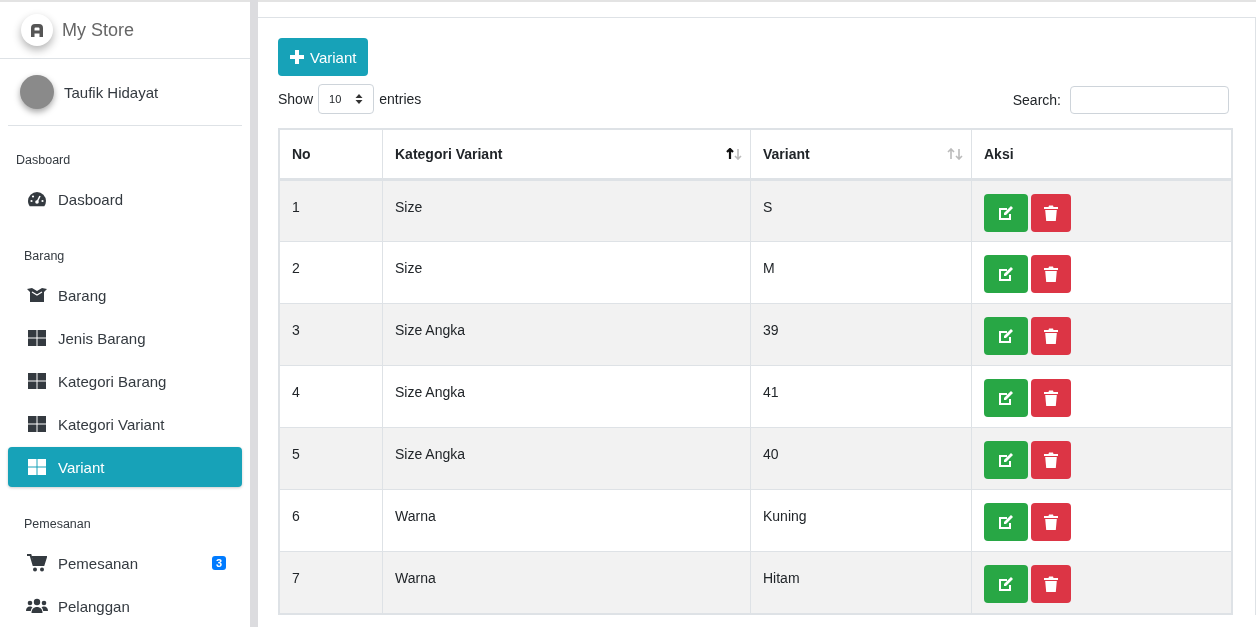  What do you see at coordinates (94, 606) in the screenshot?
I see `sidebar-item-label: Pelanggan` at bounding box center [94, 606].